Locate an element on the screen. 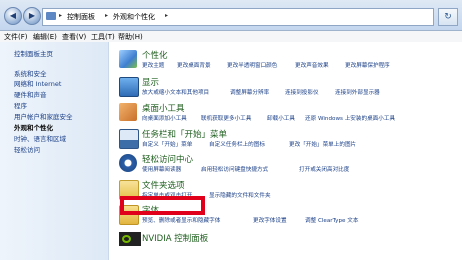 This screenshot has width=462, height=260. nvidia-icon is located at coordinates (130, 239).